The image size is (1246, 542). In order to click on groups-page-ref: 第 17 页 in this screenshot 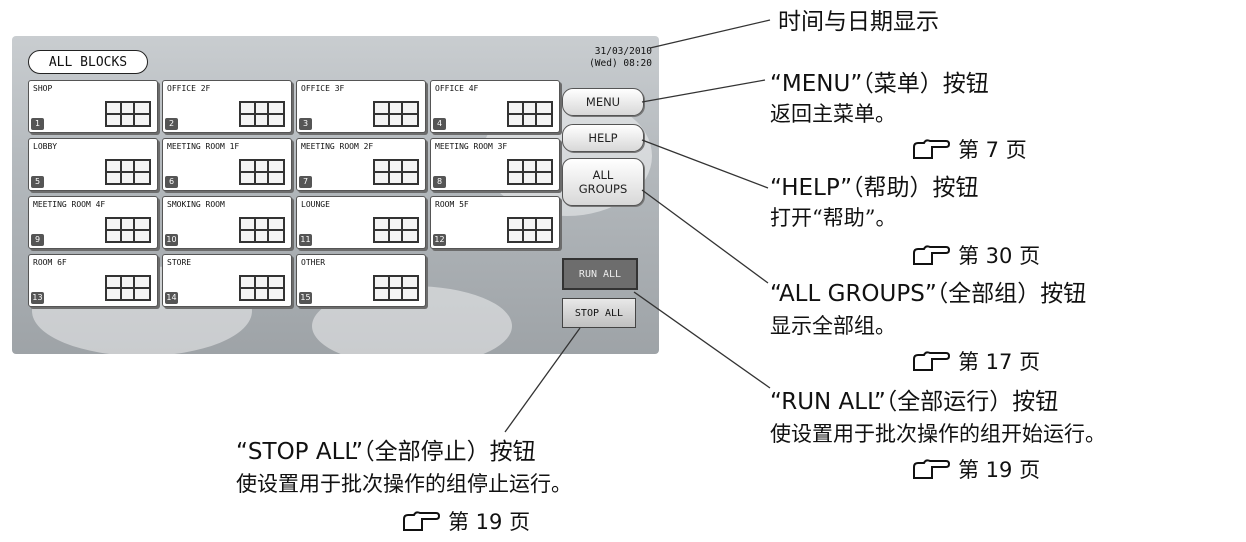, I will do `click(976, 361)`.